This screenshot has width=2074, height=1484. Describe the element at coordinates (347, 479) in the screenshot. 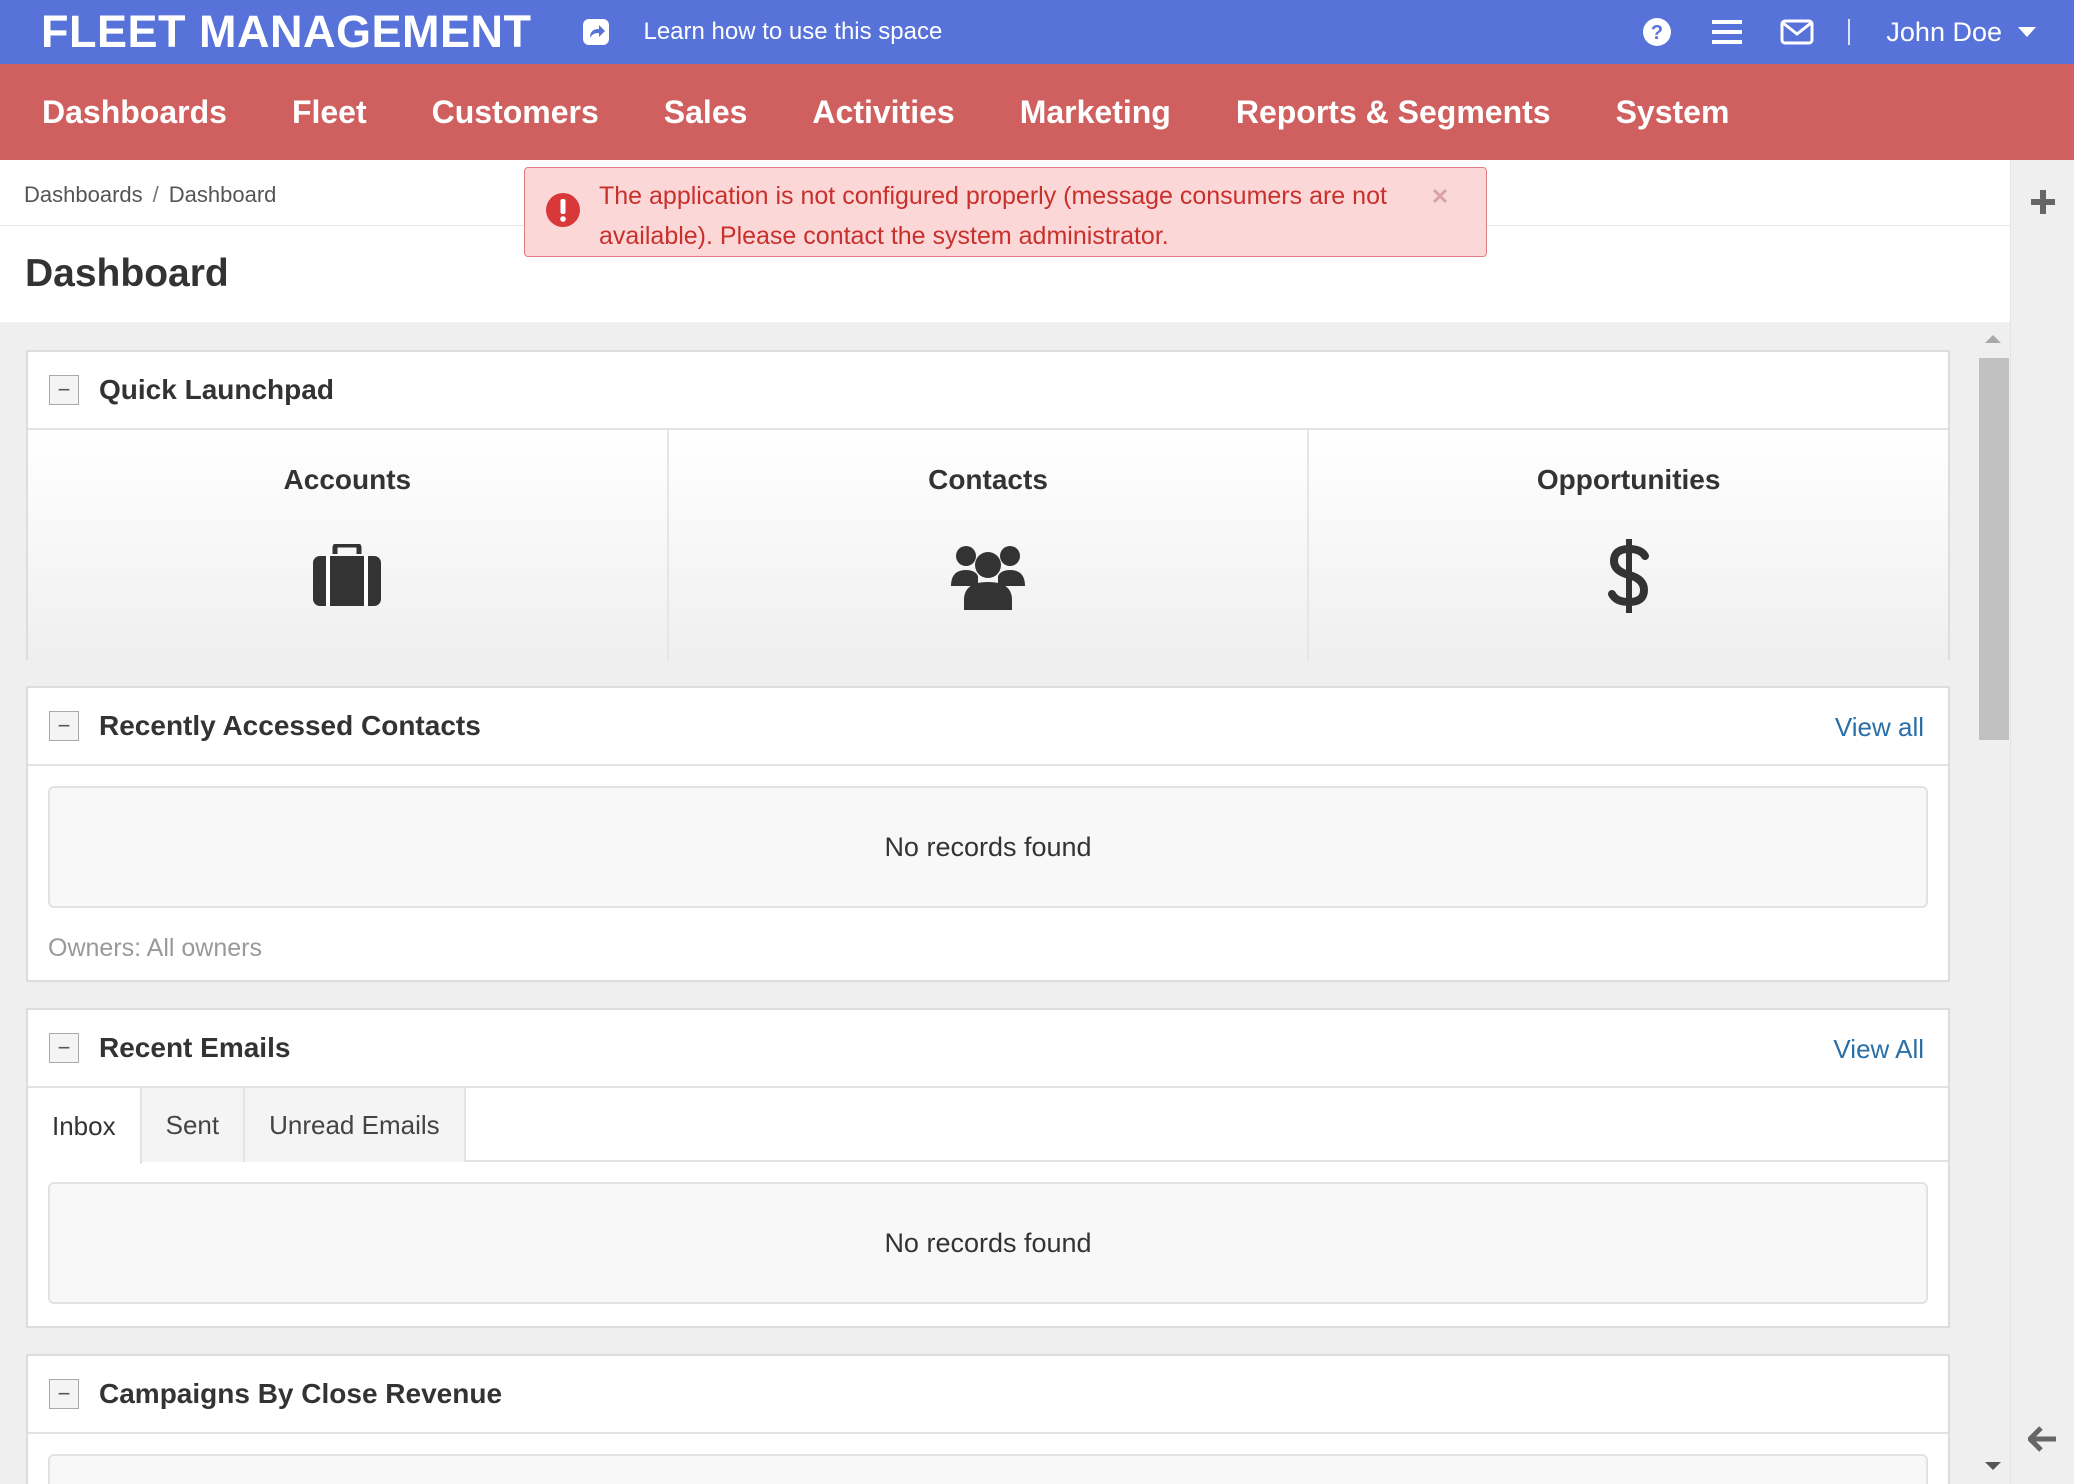

I see `launch-label: Accounts` at that location.